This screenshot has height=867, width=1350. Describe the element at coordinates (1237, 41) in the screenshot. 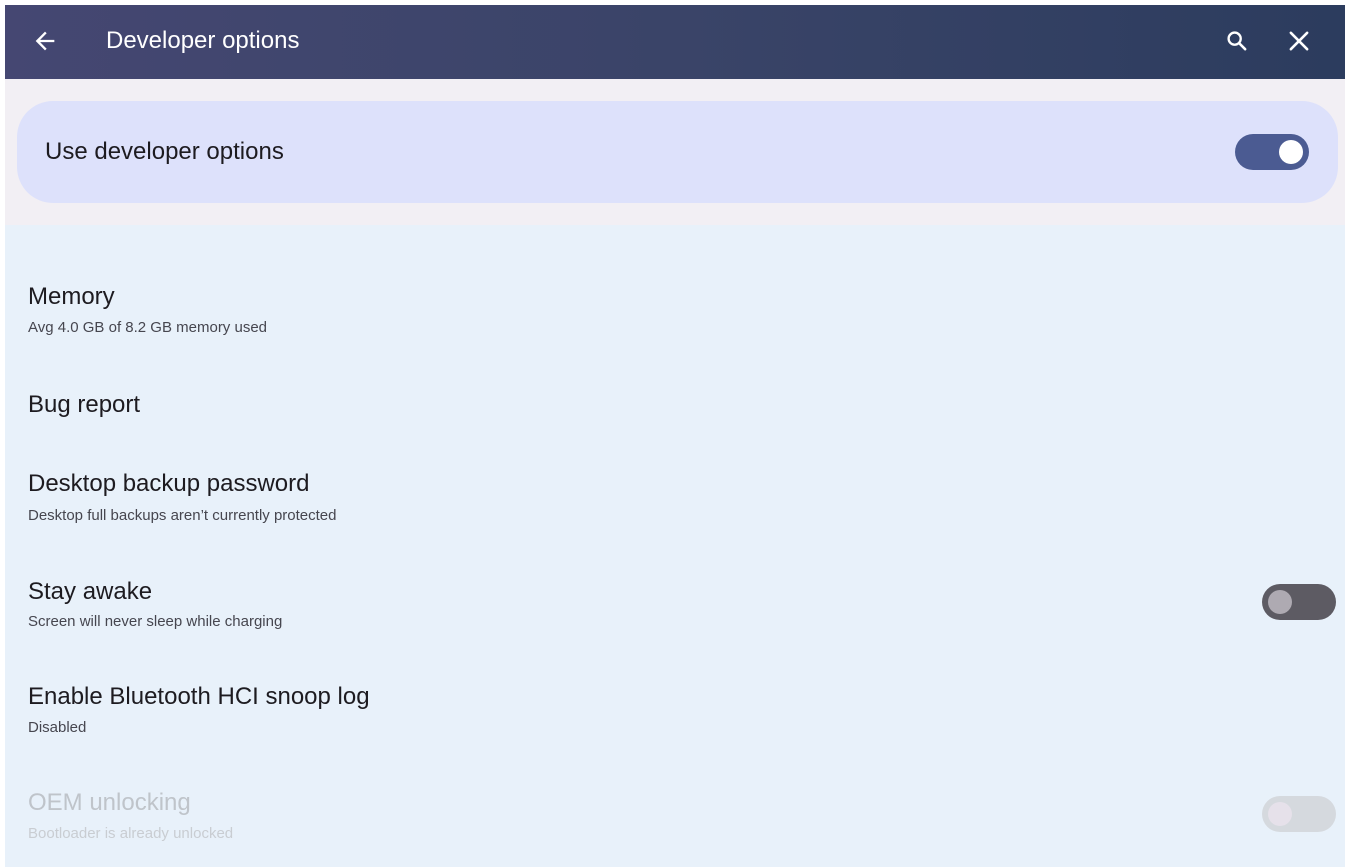

I see `search-icon` at that location.